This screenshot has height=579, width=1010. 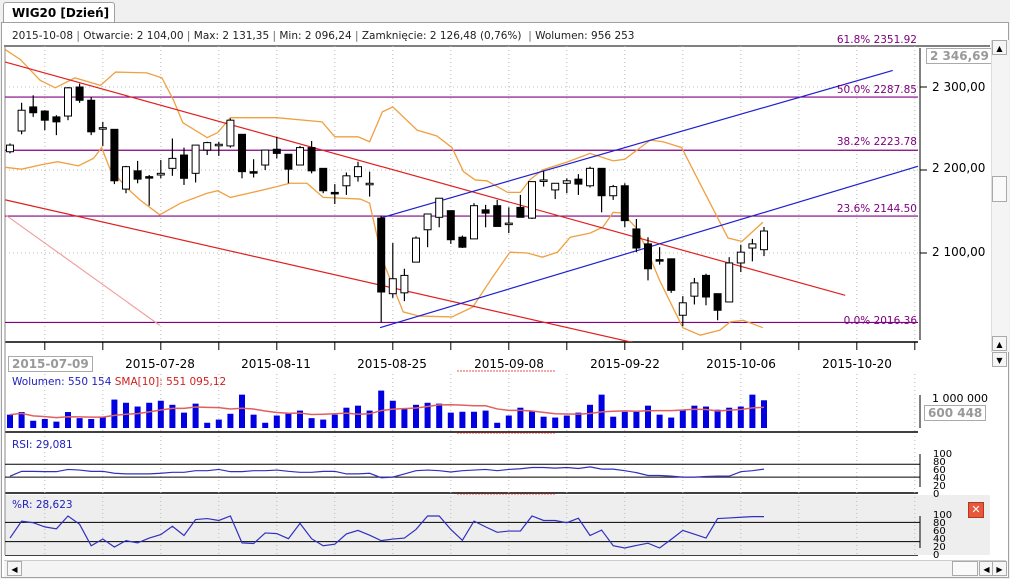 I want to click on price-vertical-scrollbar: ▲ ▲, so click(x=1000, y=196).